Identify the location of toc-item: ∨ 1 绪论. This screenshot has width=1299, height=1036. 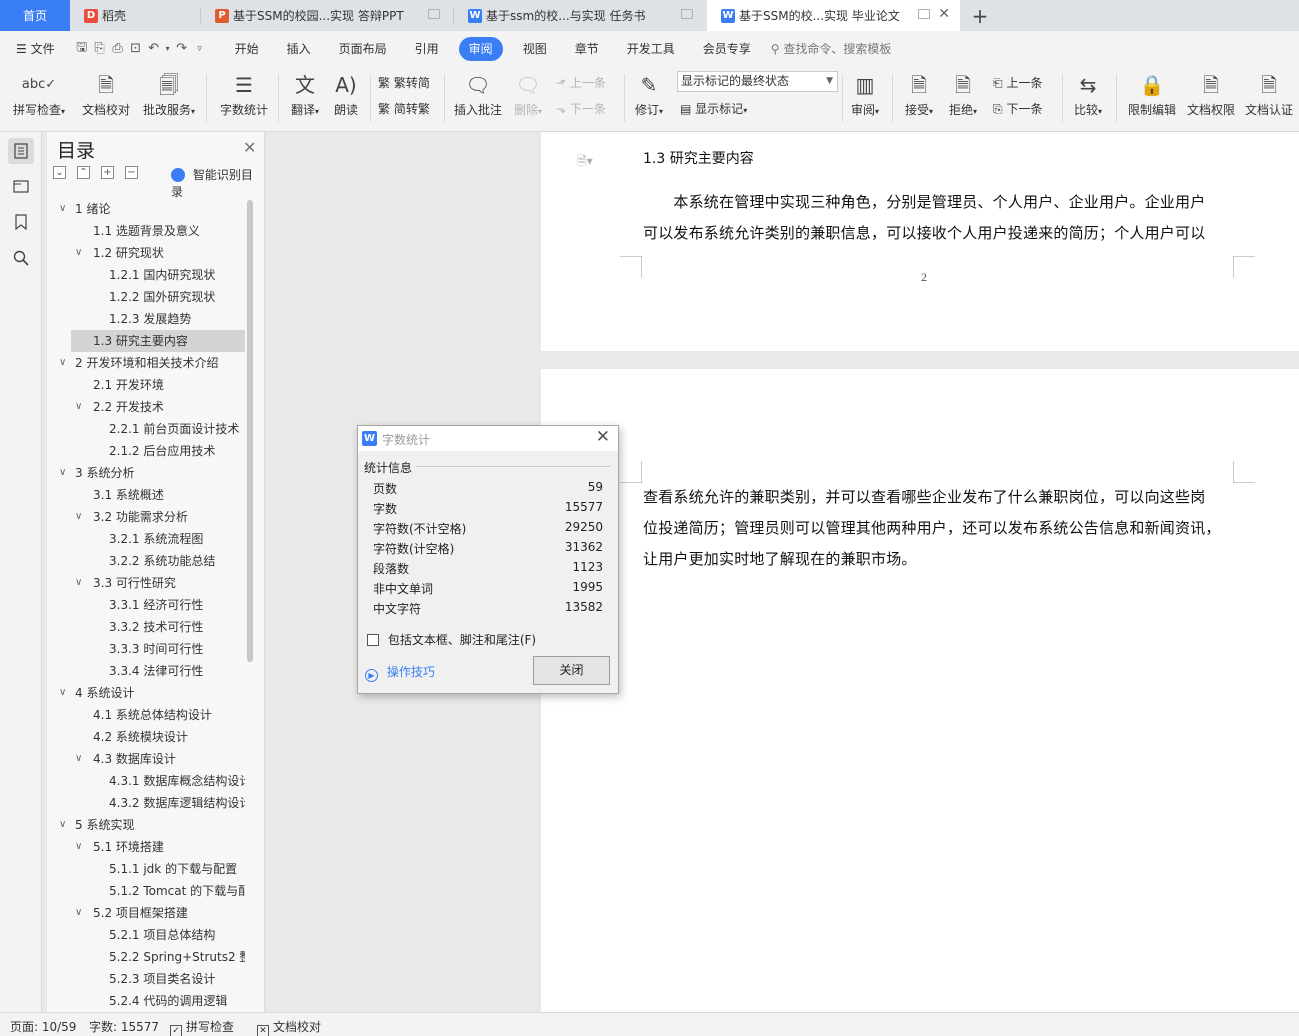
(146, 209).